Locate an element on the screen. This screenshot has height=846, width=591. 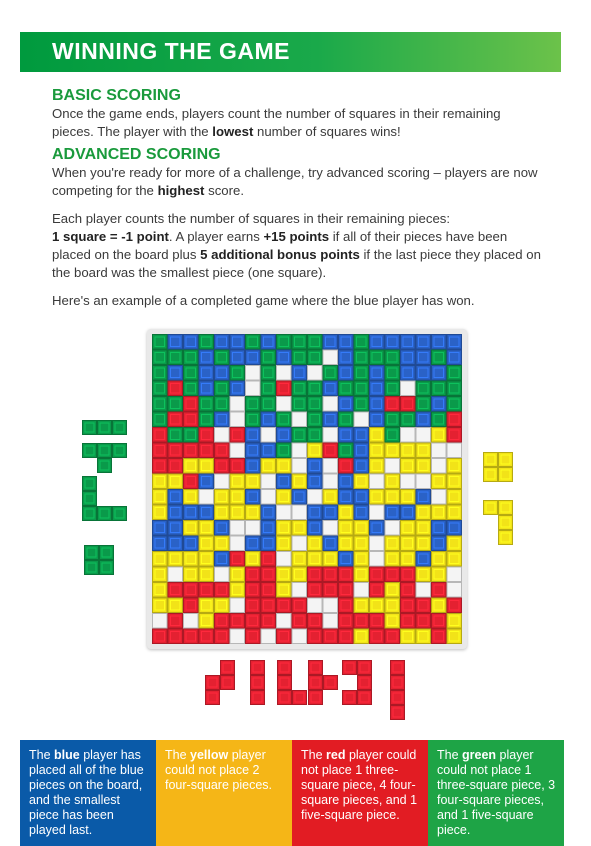
emphasis: red is located at coordinates (336, 755).